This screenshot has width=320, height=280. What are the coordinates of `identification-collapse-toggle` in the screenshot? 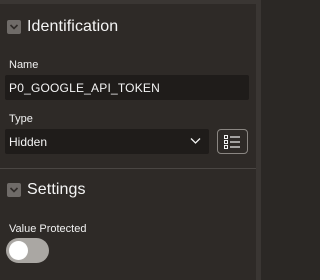 It's located at (14, 27).